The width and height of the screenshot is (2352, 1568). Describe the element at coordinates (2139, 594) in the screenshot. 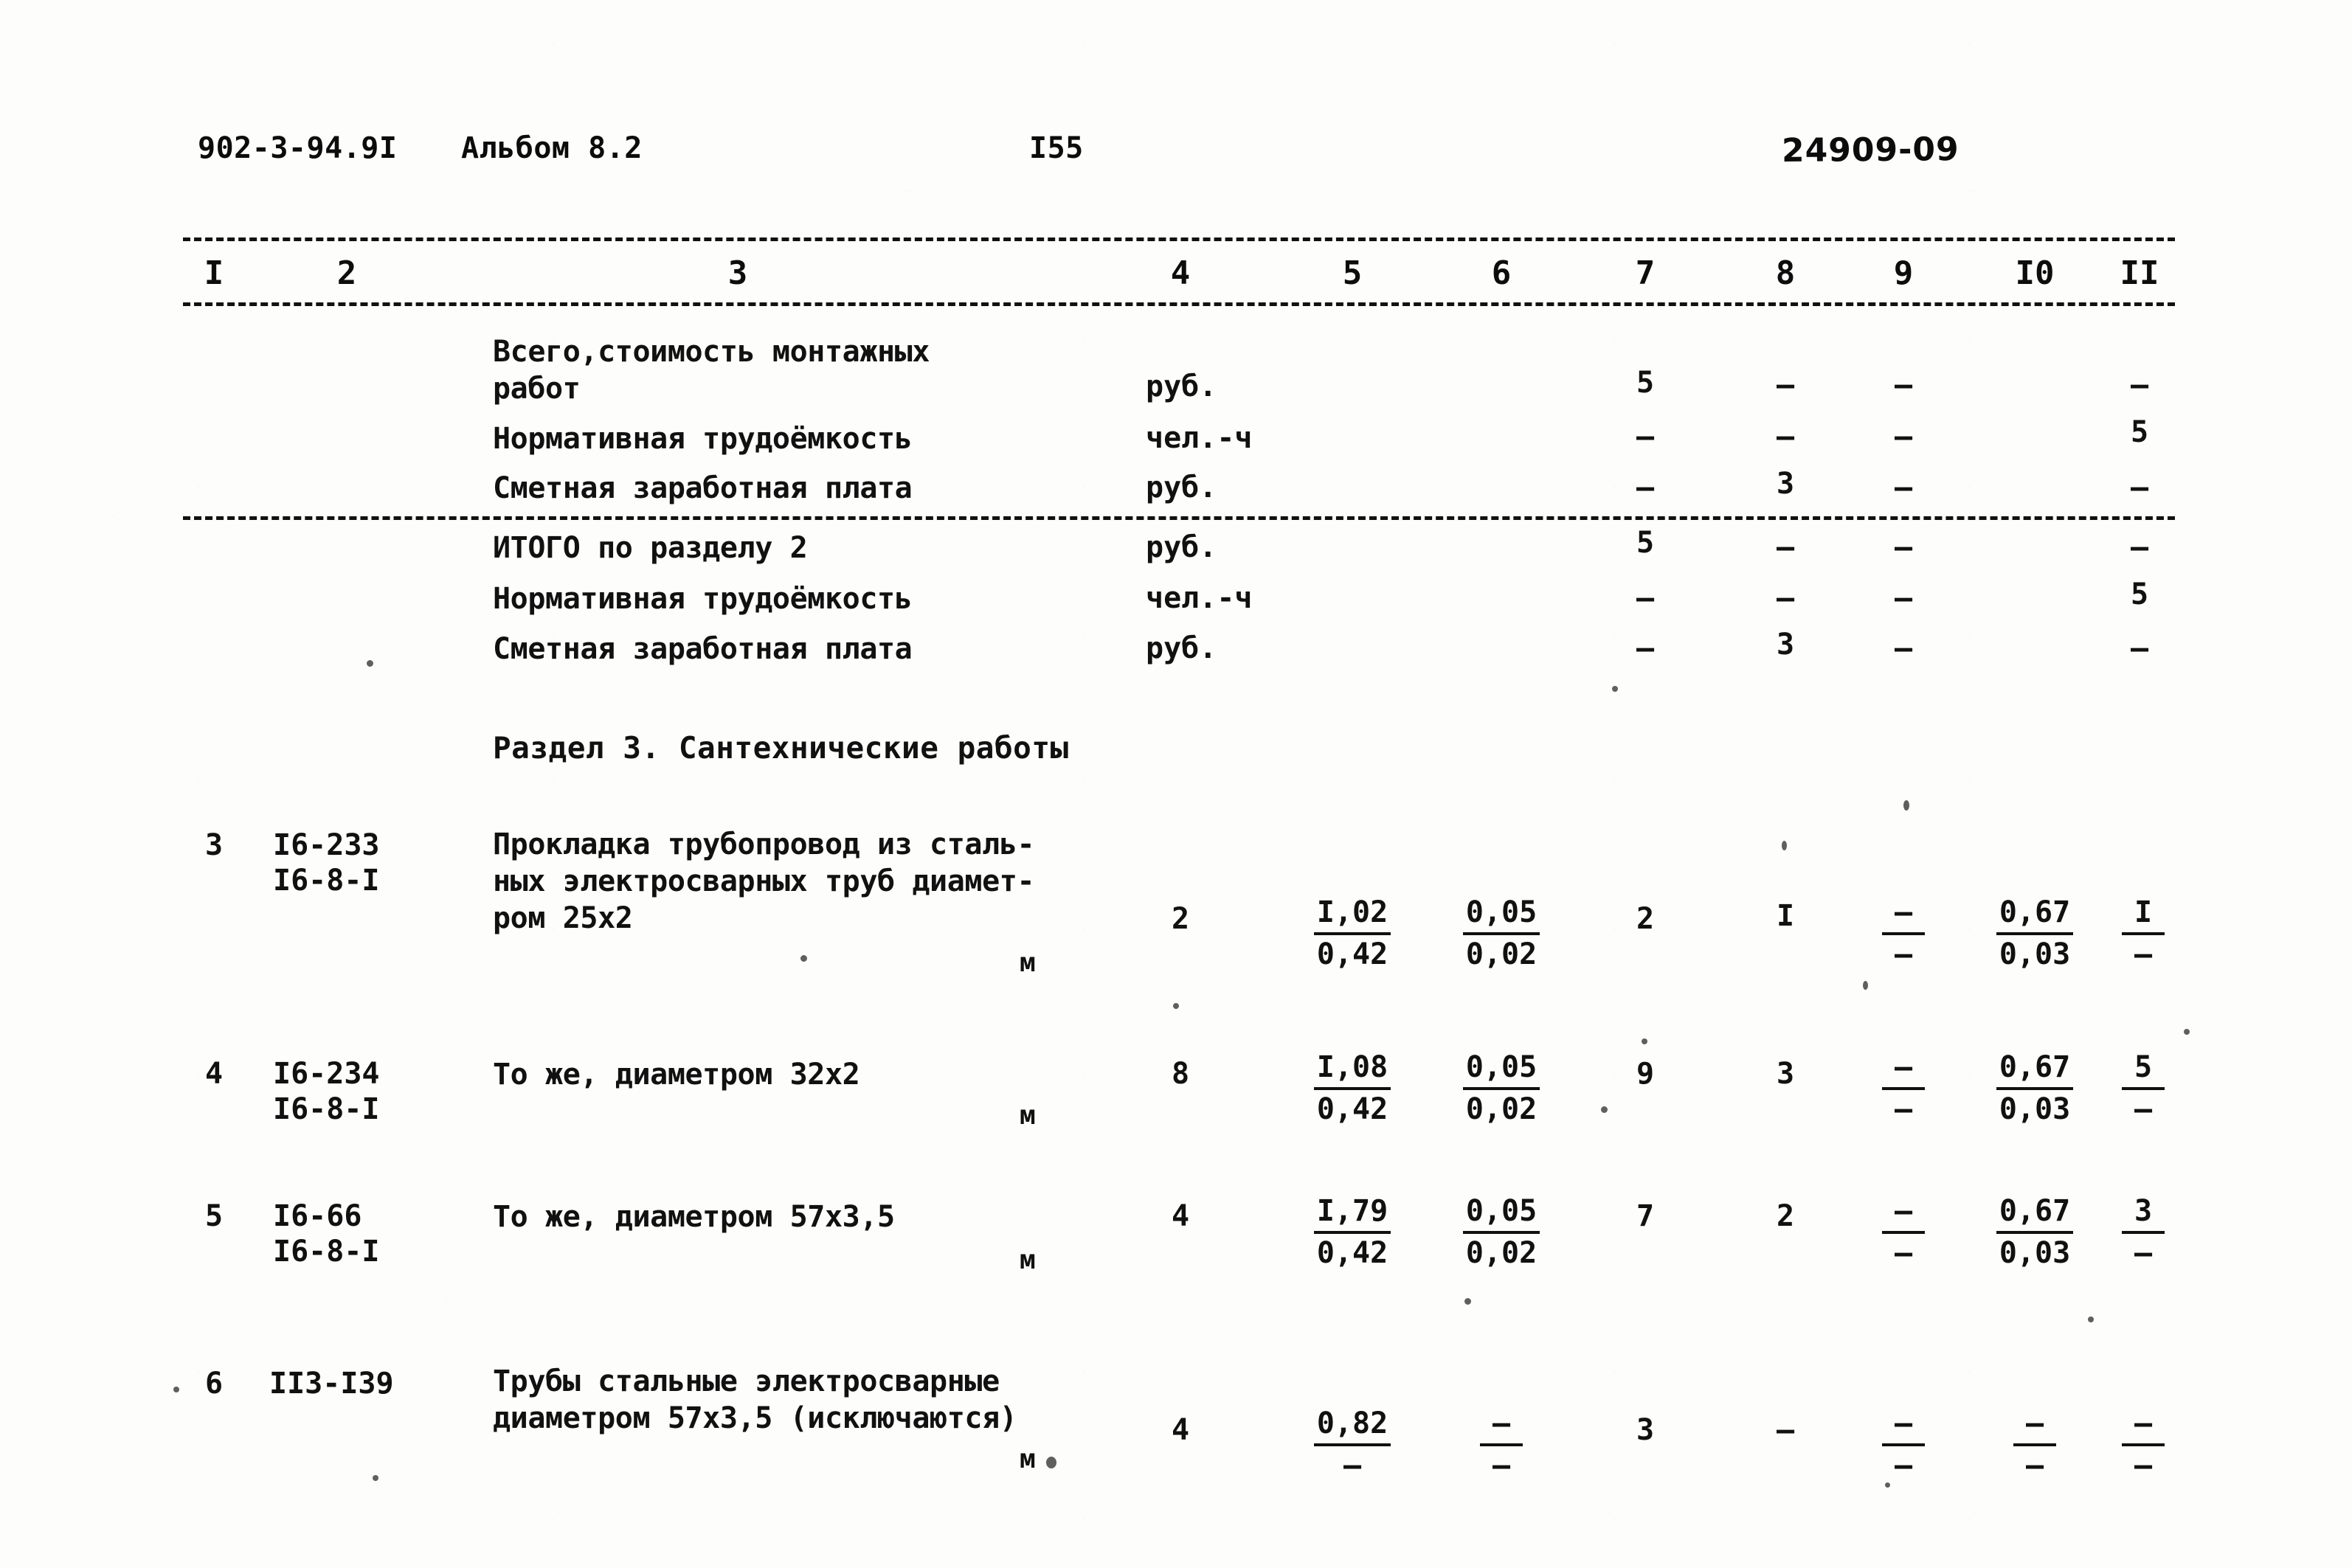

I see `subtotal-row-col11: 5` at that location.